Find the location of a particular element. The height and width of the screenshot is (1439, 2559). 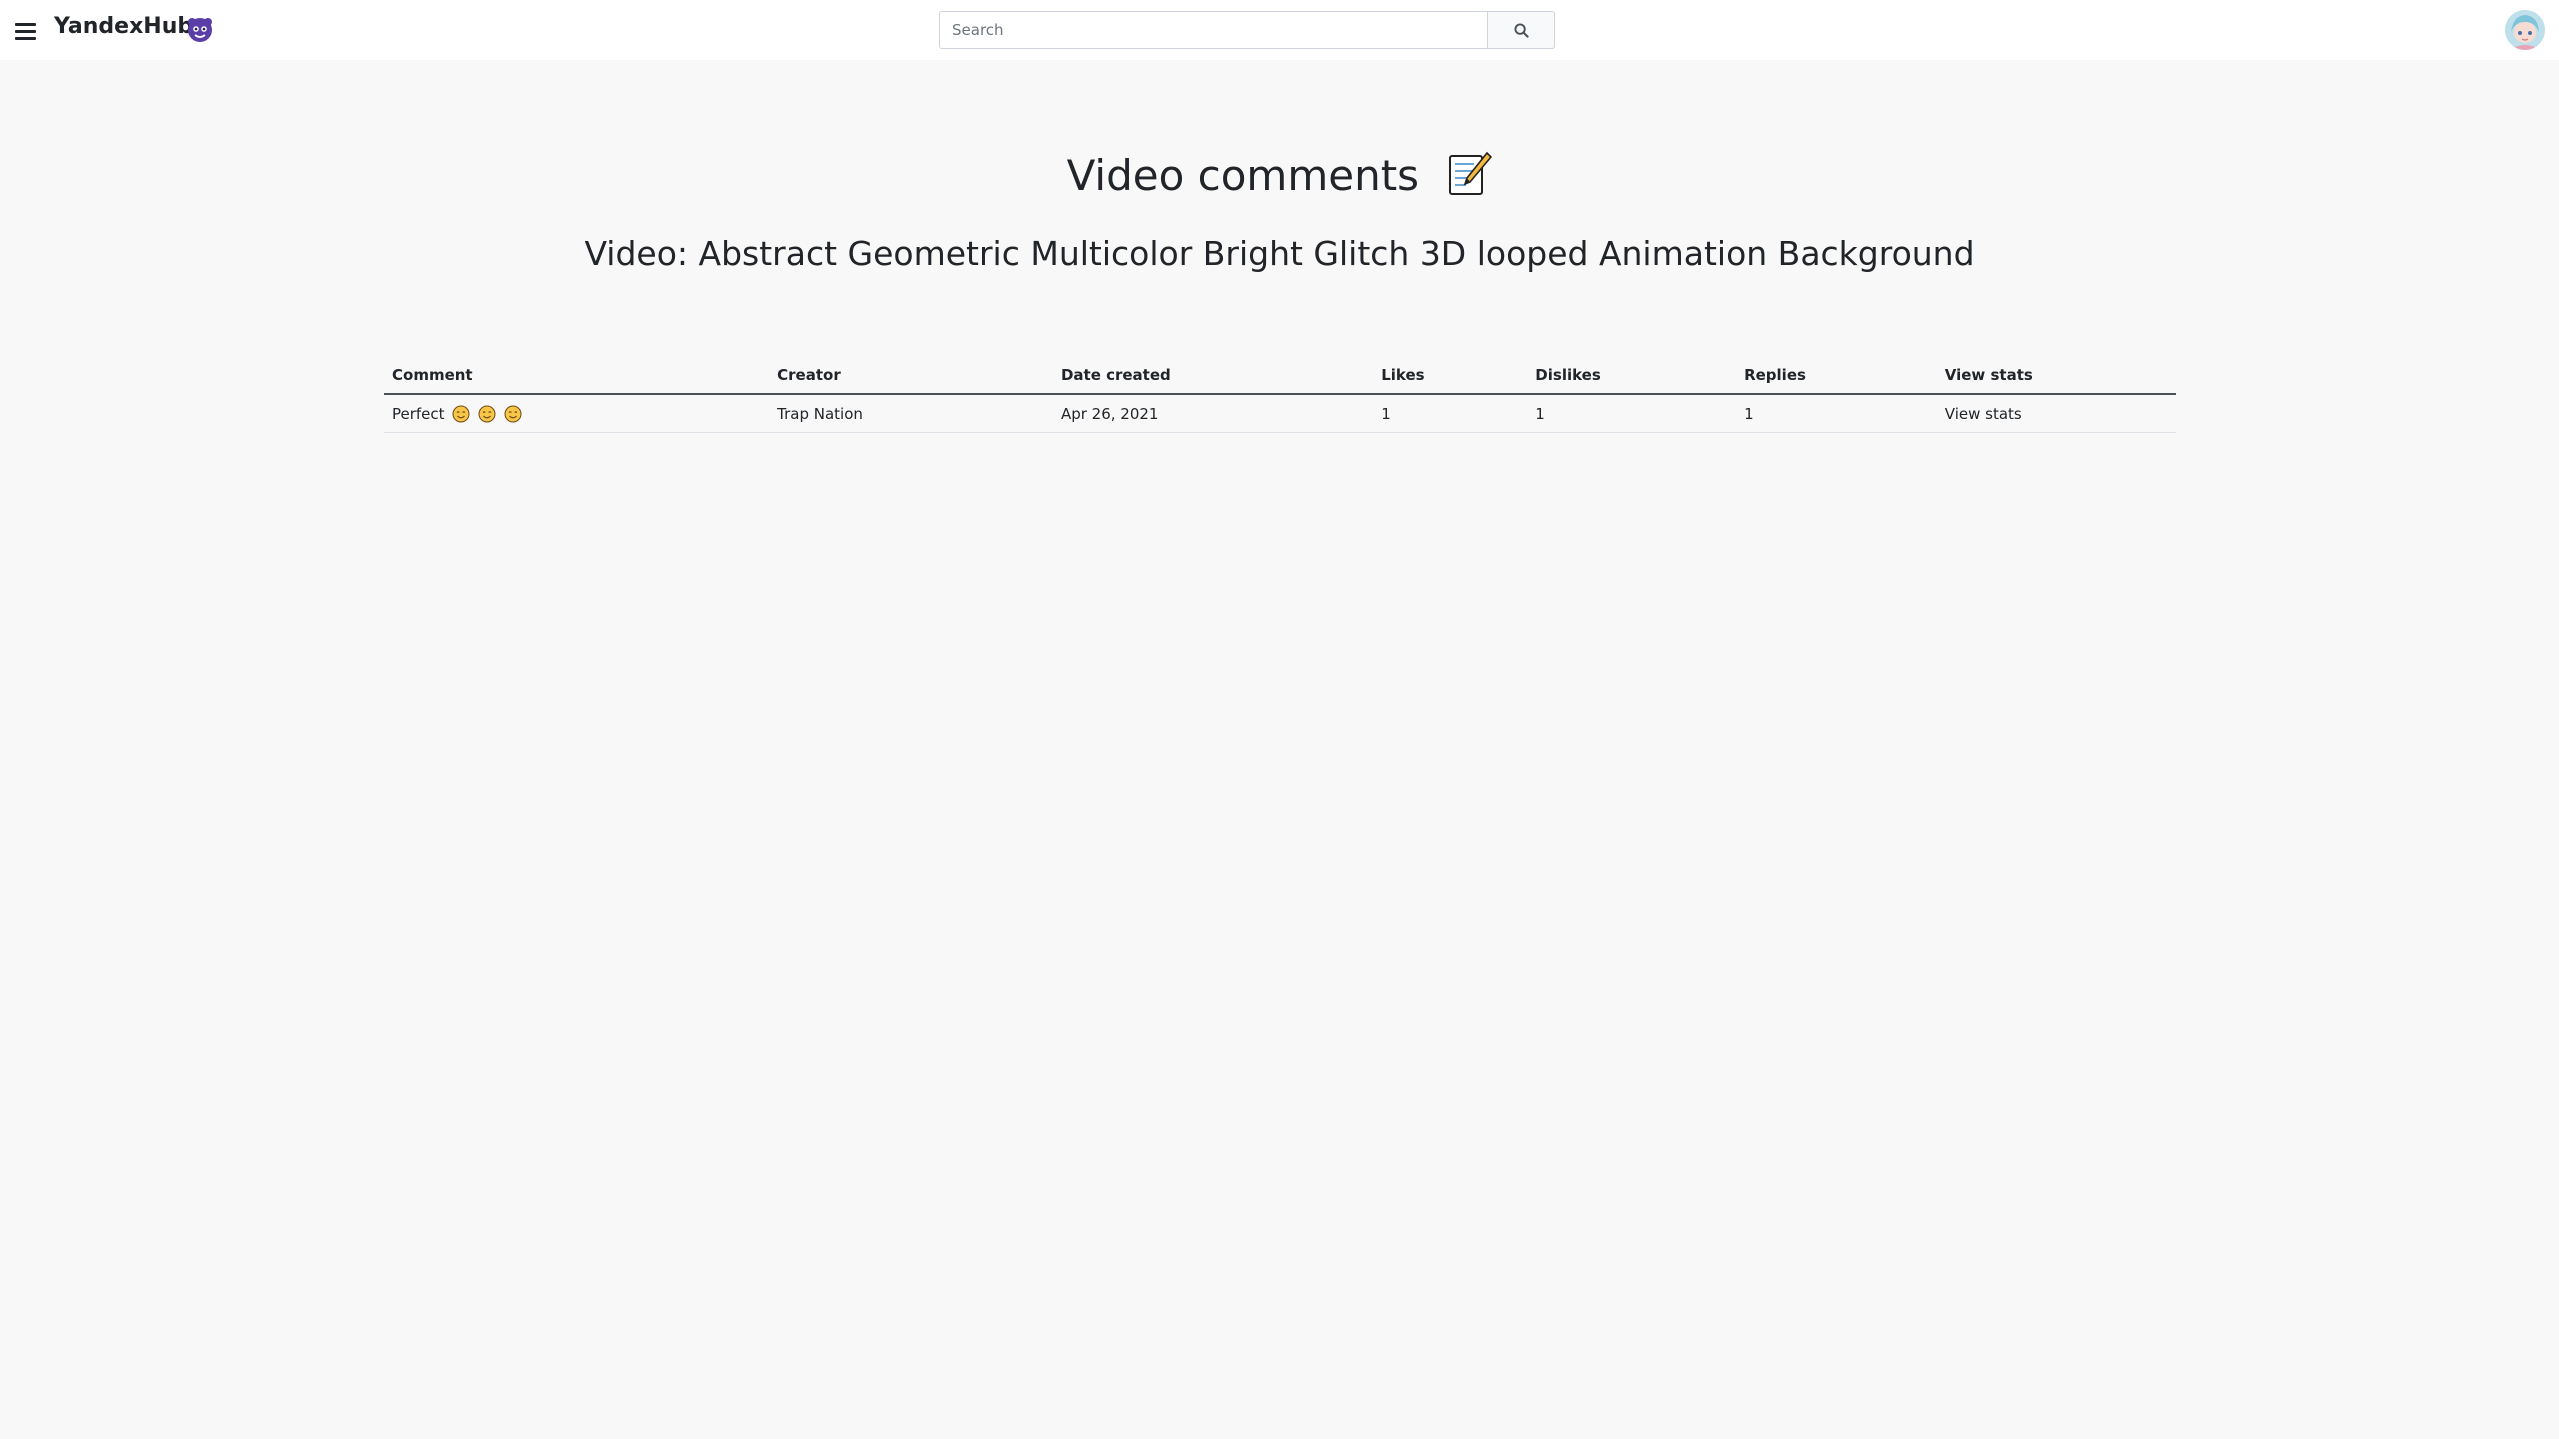

memo-emoji-icon is located at coordinates (1471, 173).